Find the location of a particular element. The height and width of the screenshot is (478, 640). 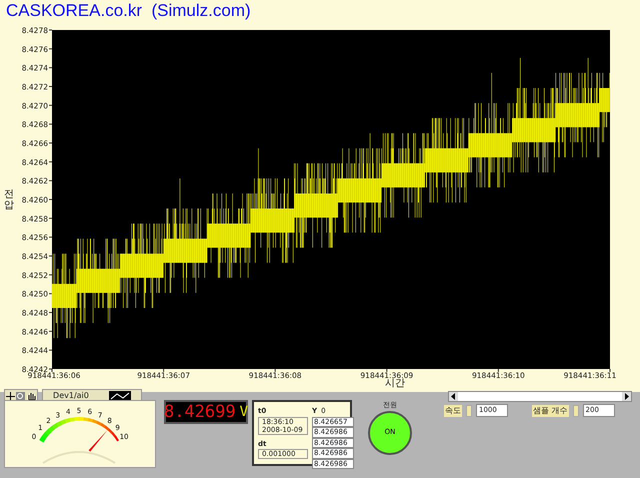

display-value: 8.42699 is located at coordinates (200, 412).